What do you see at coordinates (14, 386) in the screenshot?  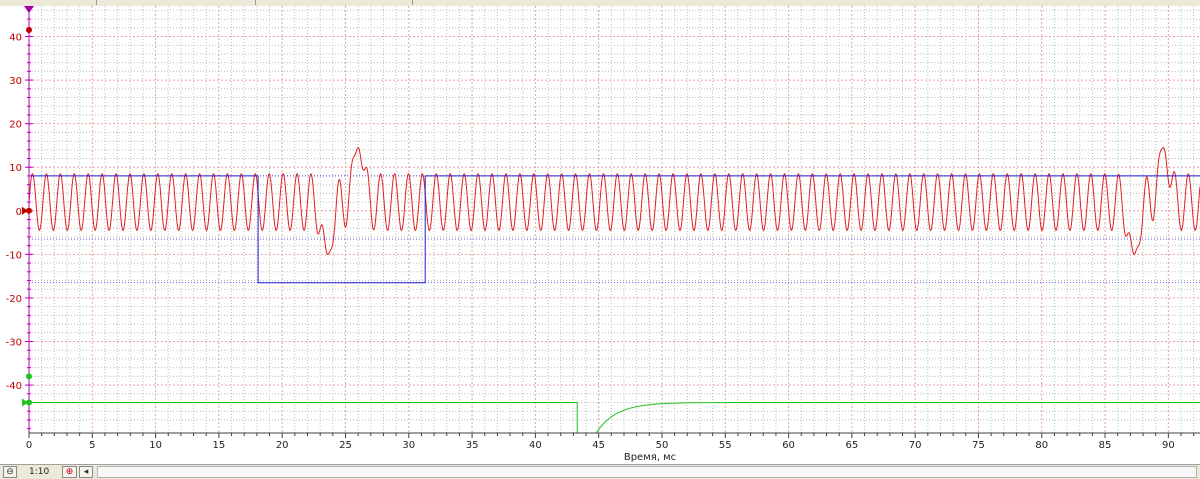 I see `y-tick-label: -40` at bounding box center [14, 386].